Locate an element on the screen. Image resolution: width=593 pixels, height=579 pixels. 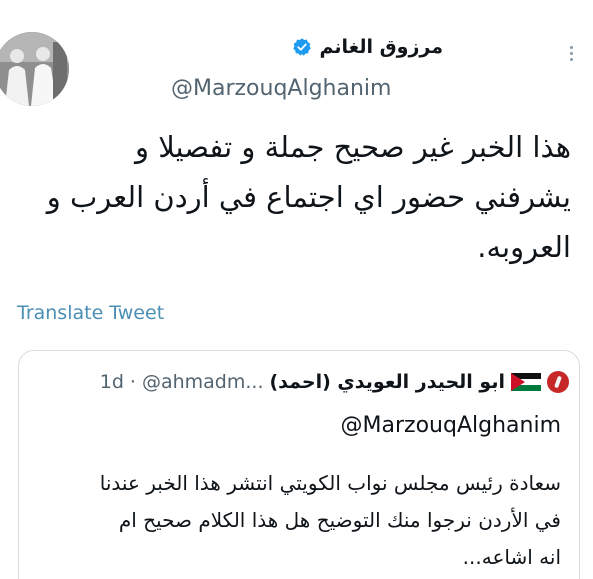
author-name-row: مرزوق الغانم is located at coordinates (367, 47).